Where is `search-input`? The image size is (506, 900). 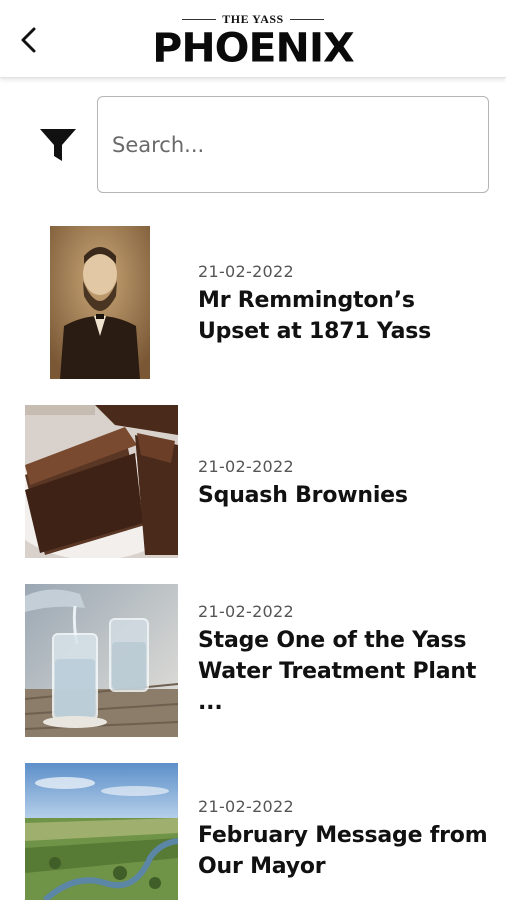 search-input is located at coordinates (293, 144).